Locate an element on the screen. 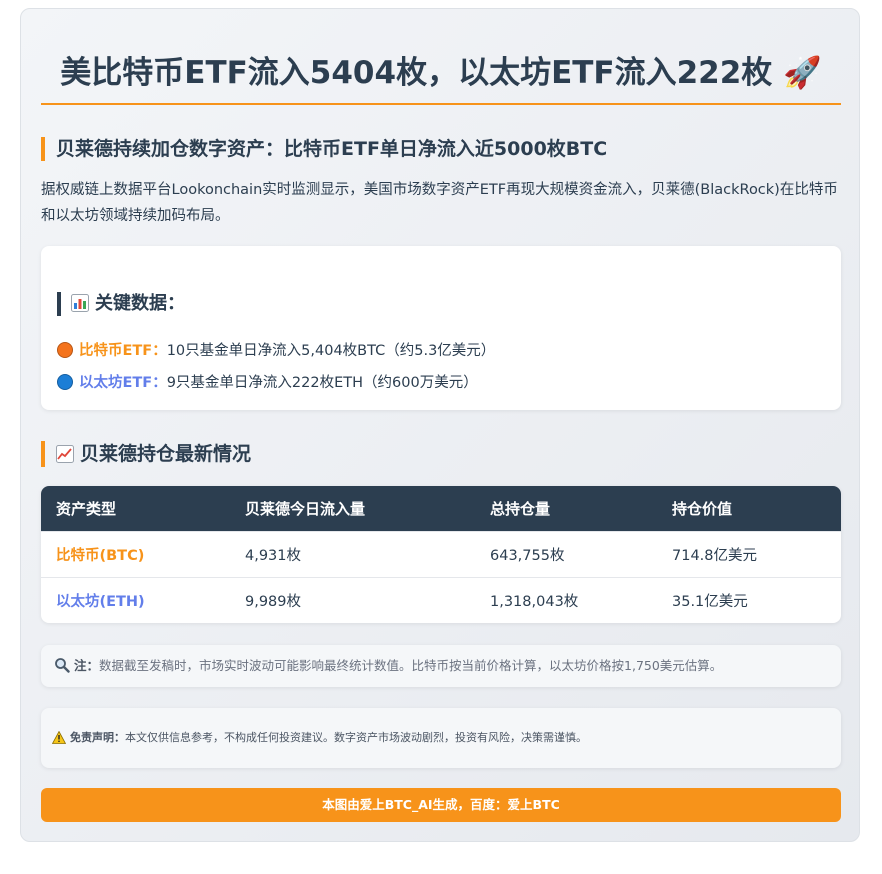 The height and width of the screenshot is (874, 882). table-header-row: 资产类型 贝莱德今日流入量 总持仓量 持仓价值 is located at coordinates (441, 509).